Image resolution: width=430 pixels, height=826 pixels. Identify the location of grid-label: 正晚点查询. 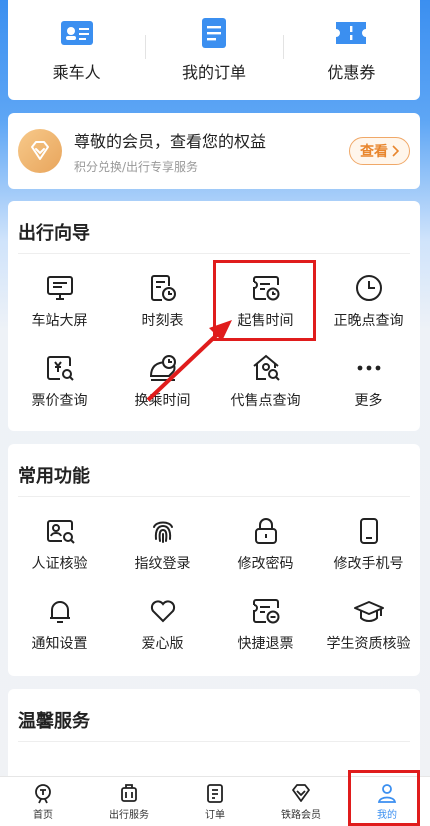
(368, 321).